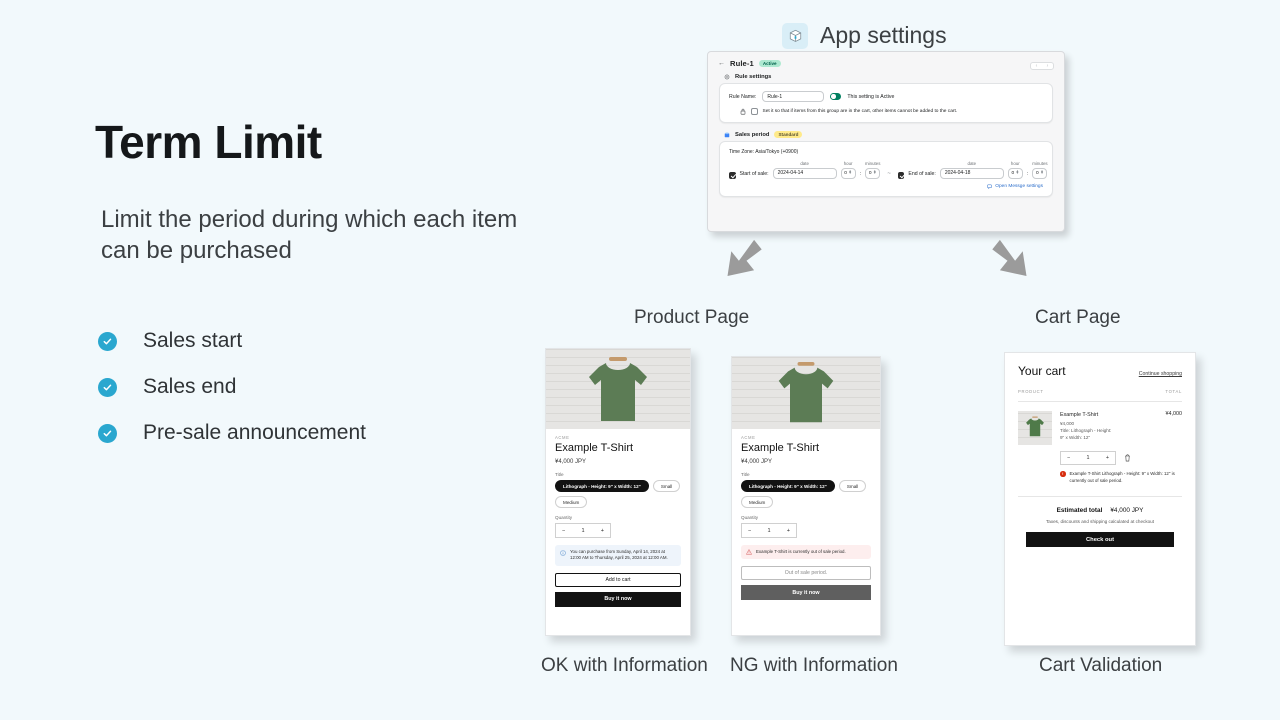  I want to click on box-icon, so click(795, 35).